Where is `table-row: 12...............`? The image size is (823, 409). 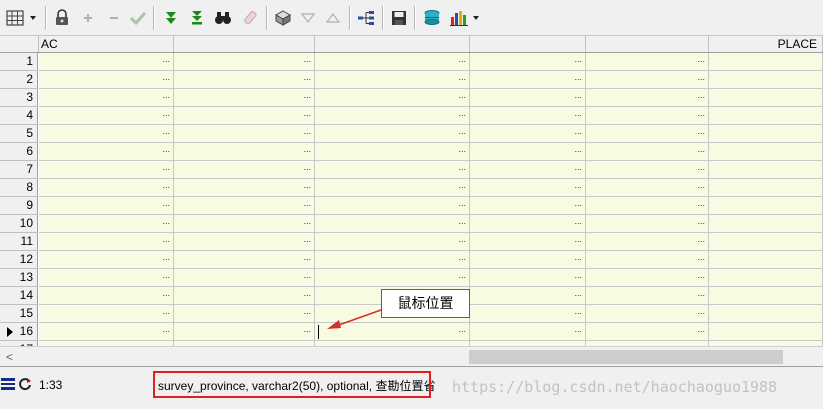 table-row: 12............... is located at coordinates (411, 260).